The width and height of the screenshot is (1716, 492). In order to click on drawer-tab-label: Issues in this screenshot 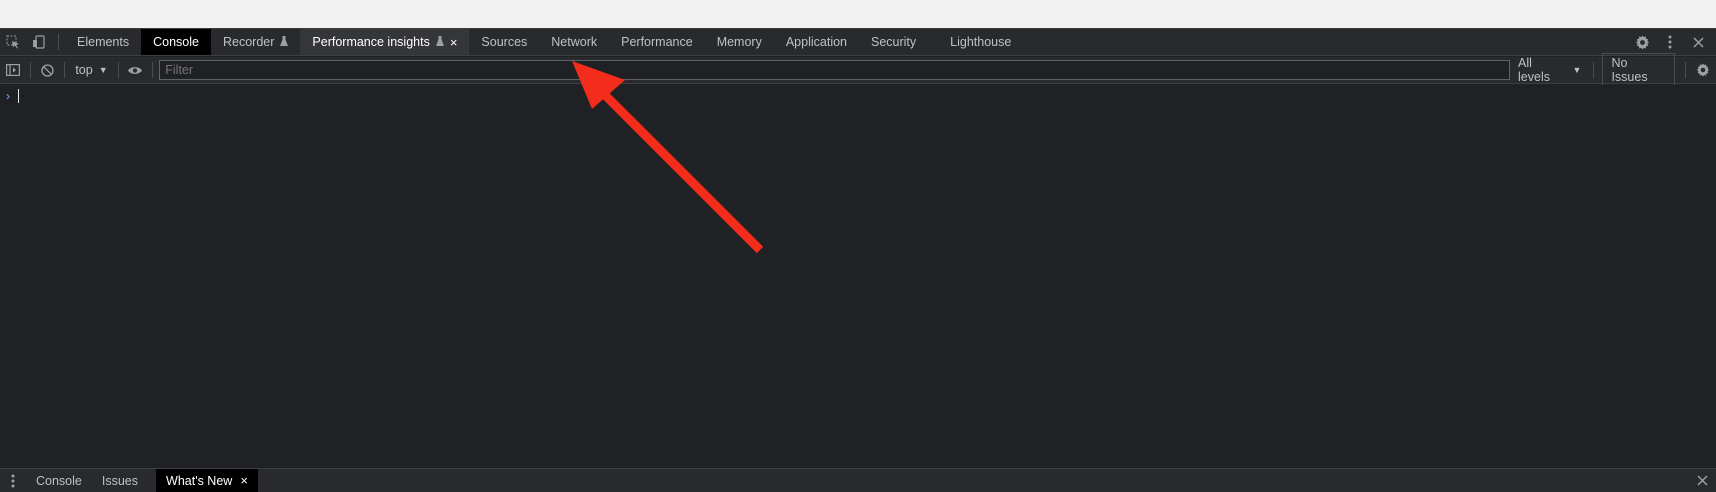, I will do `click(120, 480)`.